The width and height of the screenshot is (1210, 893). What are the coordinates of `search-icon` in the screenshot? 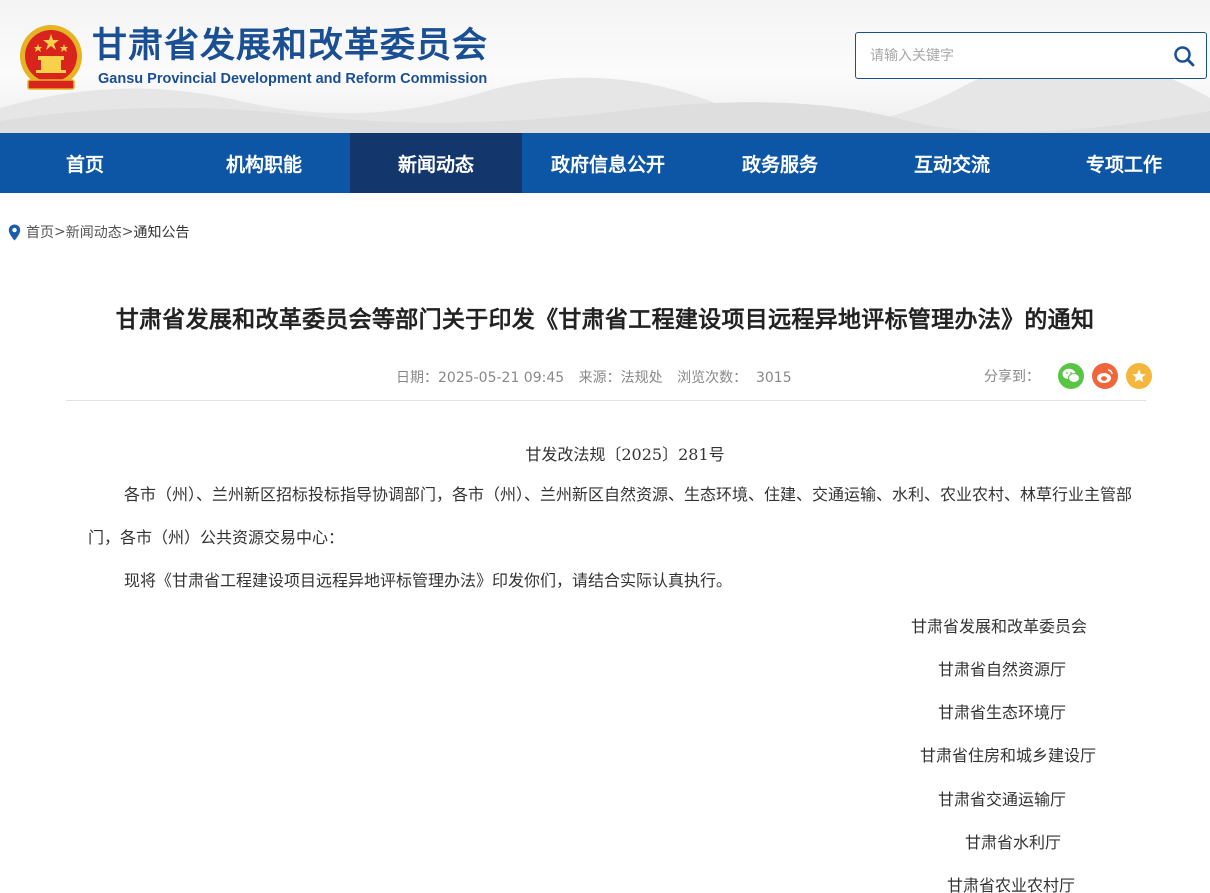 It's located at (1184, 56).